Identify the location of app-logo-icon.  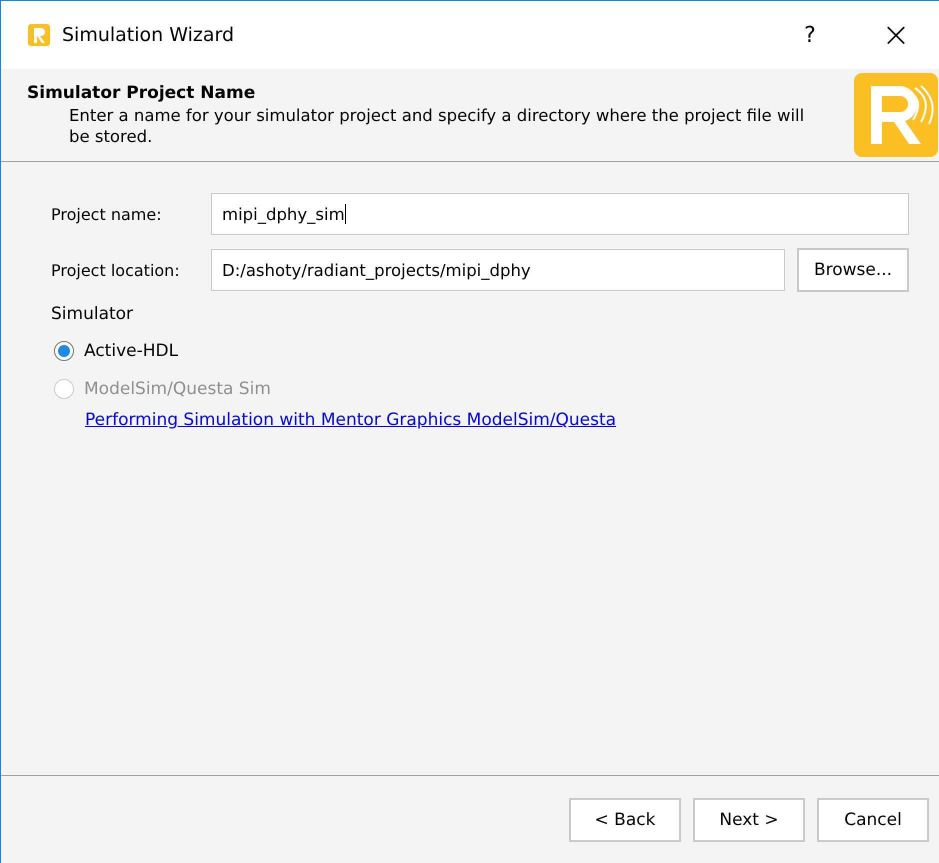
(39, 35).